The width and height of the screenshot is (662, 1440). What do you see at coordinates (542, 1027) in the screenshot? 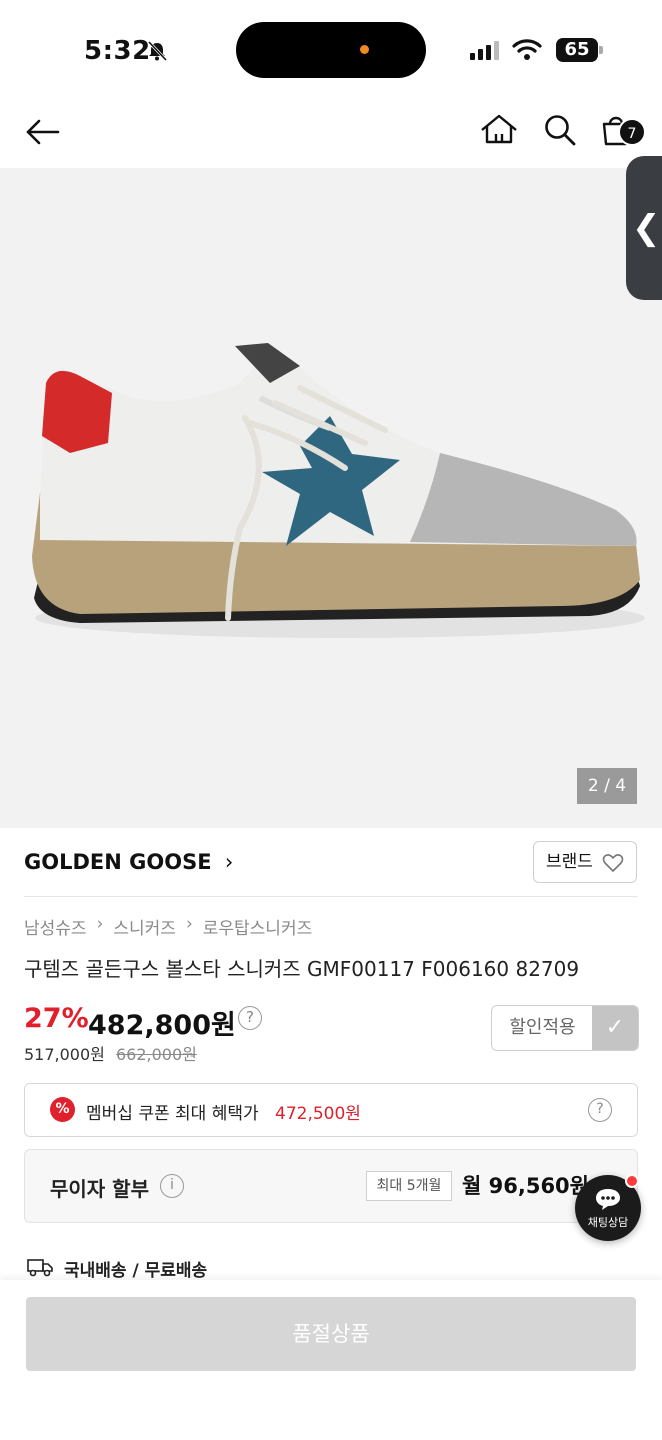
I see `apply-discount-label: 할인적용` at bounding box center [542, 1027].